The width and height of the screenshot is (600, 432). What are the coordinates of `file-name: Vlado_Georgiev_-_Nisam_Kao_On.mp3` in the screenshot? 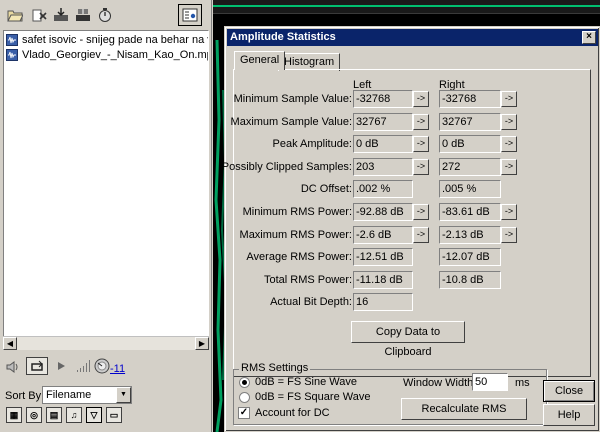 It's located at (115, 55).